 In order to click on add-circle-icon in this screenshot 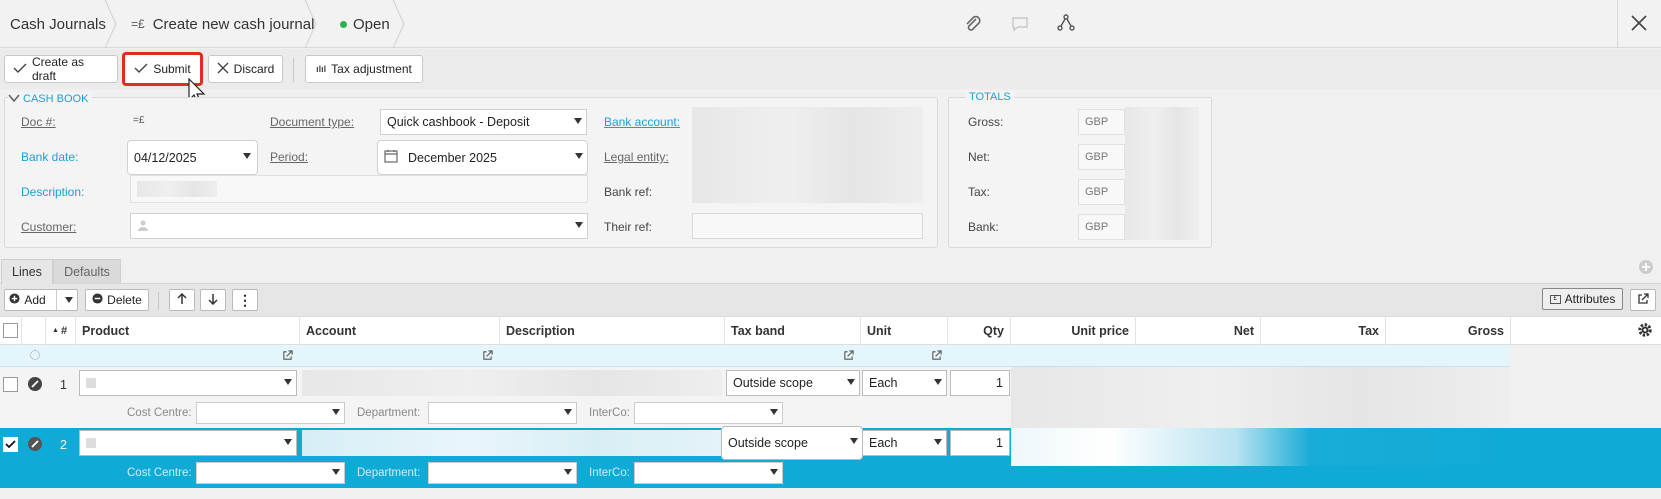, I will do `click(1646, 268)`.